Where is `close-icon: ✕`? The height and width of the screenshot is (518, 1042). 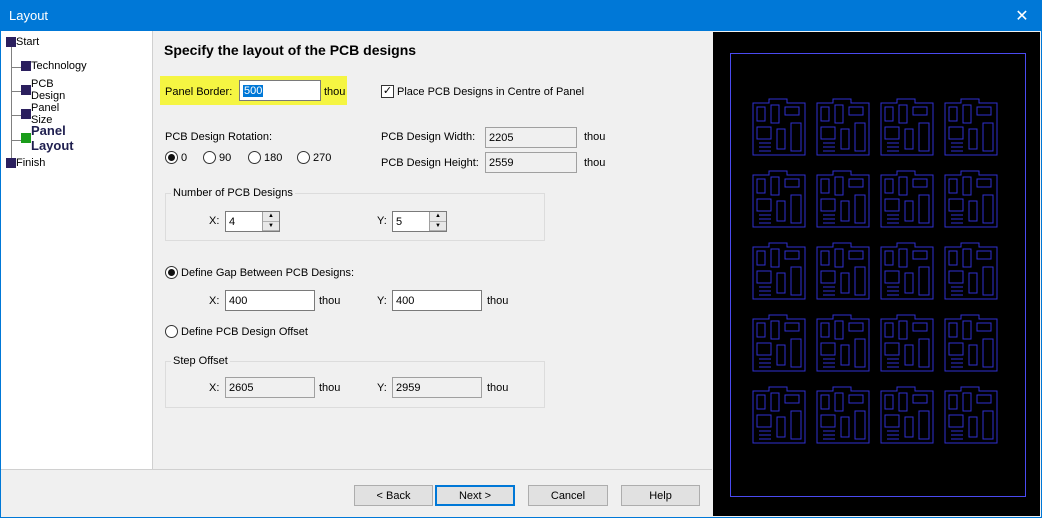 close-icon: ✕ is located at coordinates (1022, 15).